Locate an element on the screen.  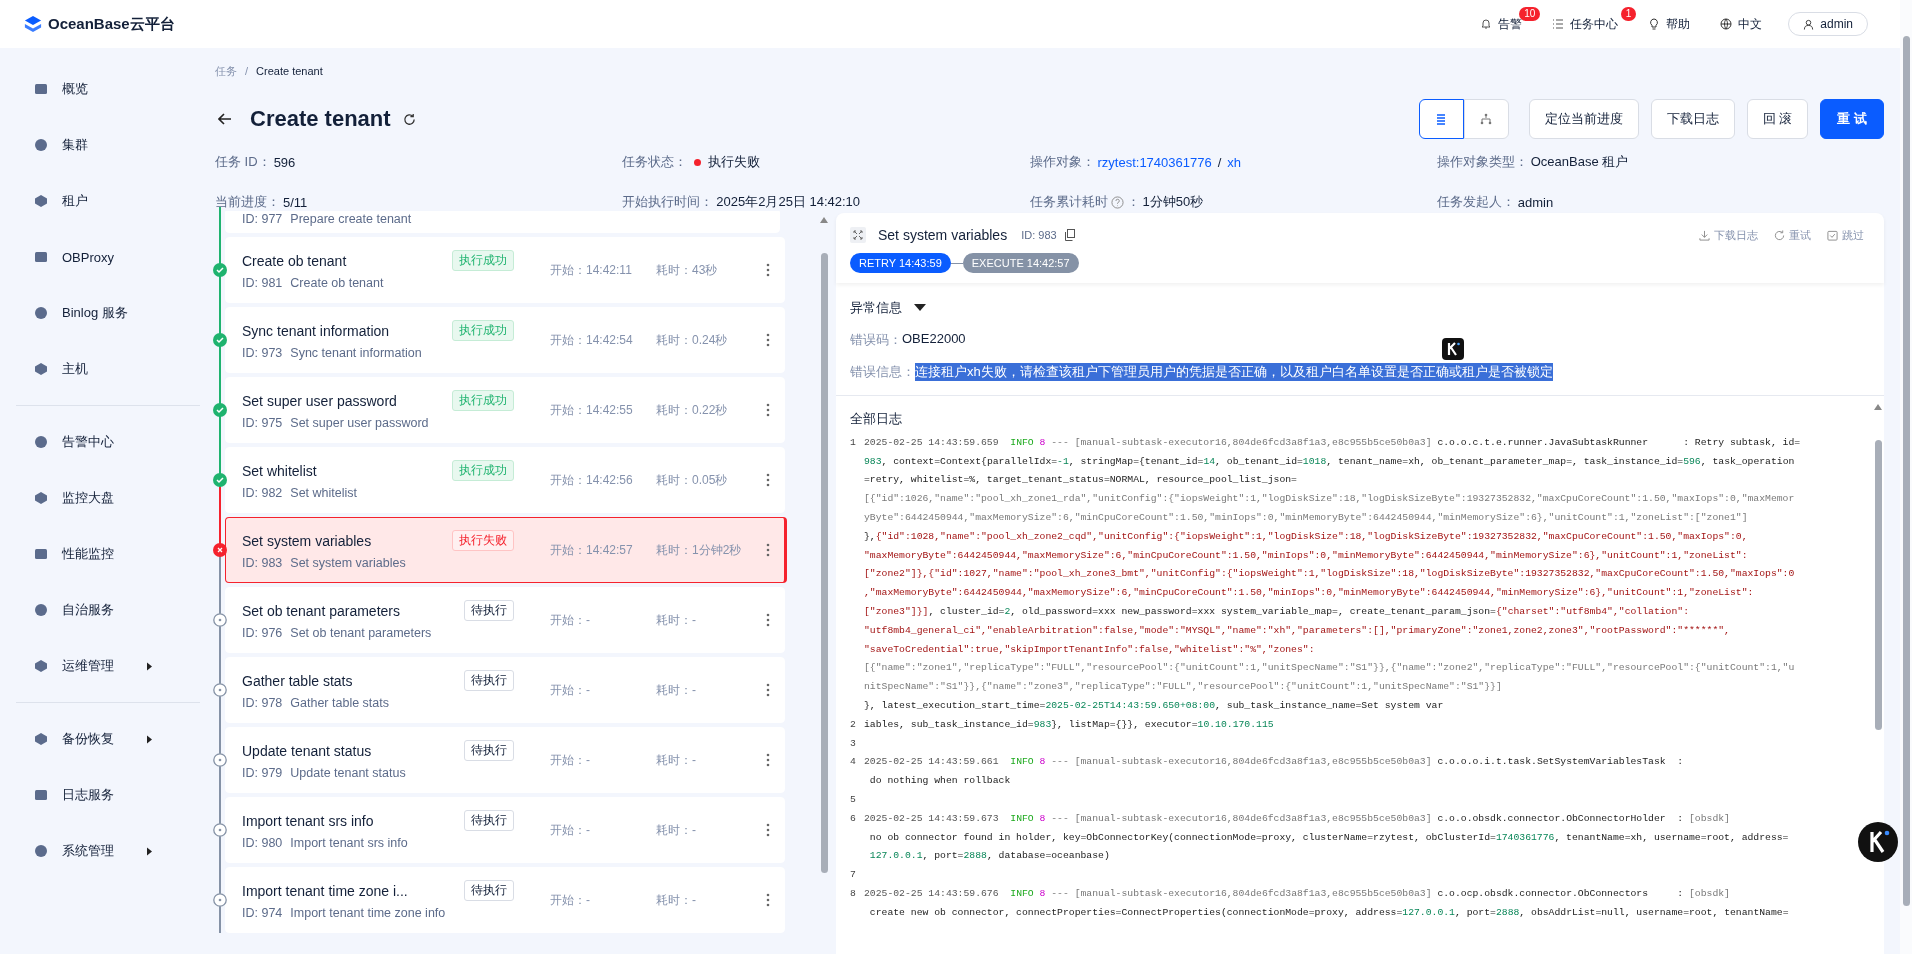
sidebar-item: 系统管理 is located at coordinates (100, 851).